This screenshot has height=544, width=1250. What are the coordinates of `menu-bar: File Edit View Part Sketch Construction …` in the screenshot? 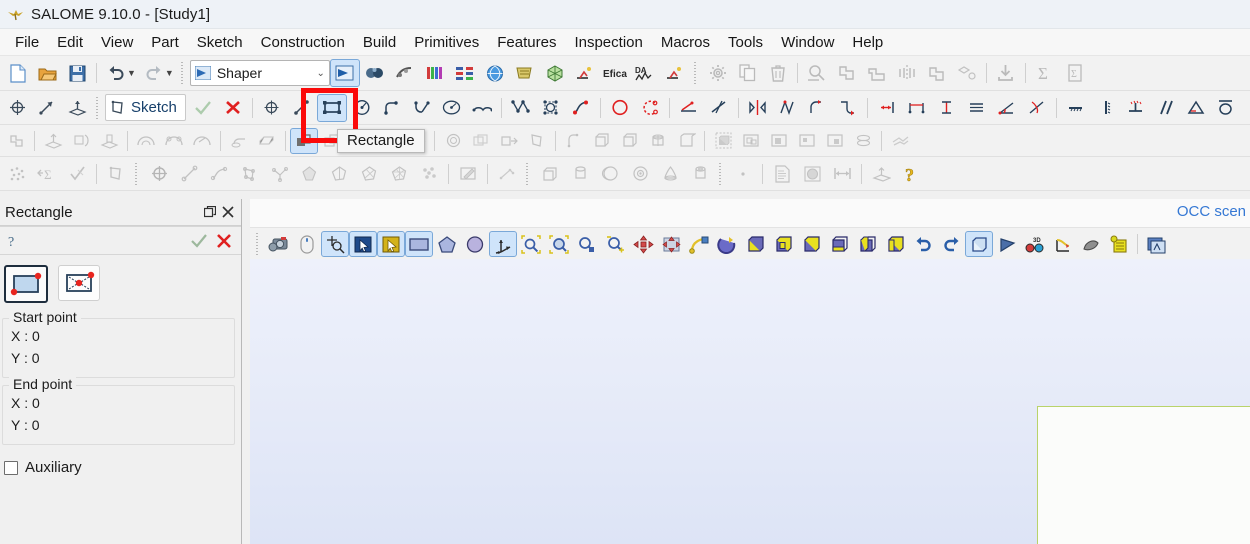 It's located at (625, 42).